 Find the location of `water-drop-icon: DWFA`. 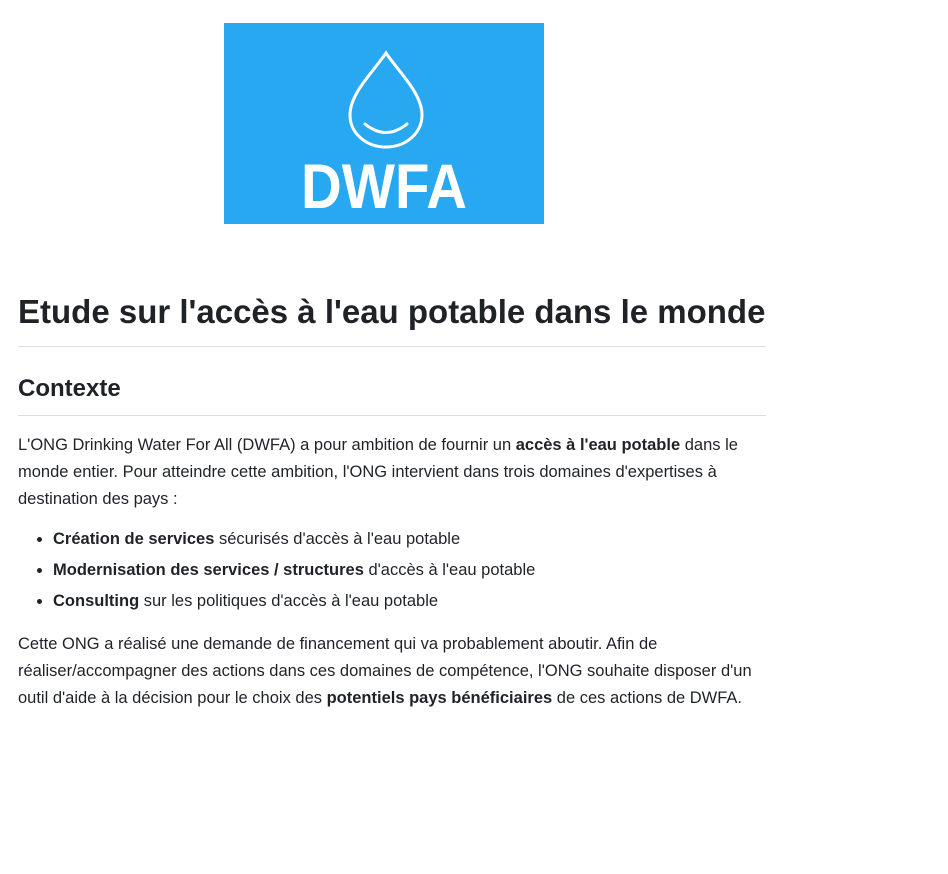

water-drop-icon: DWFA is located at coordinates (384, 136).